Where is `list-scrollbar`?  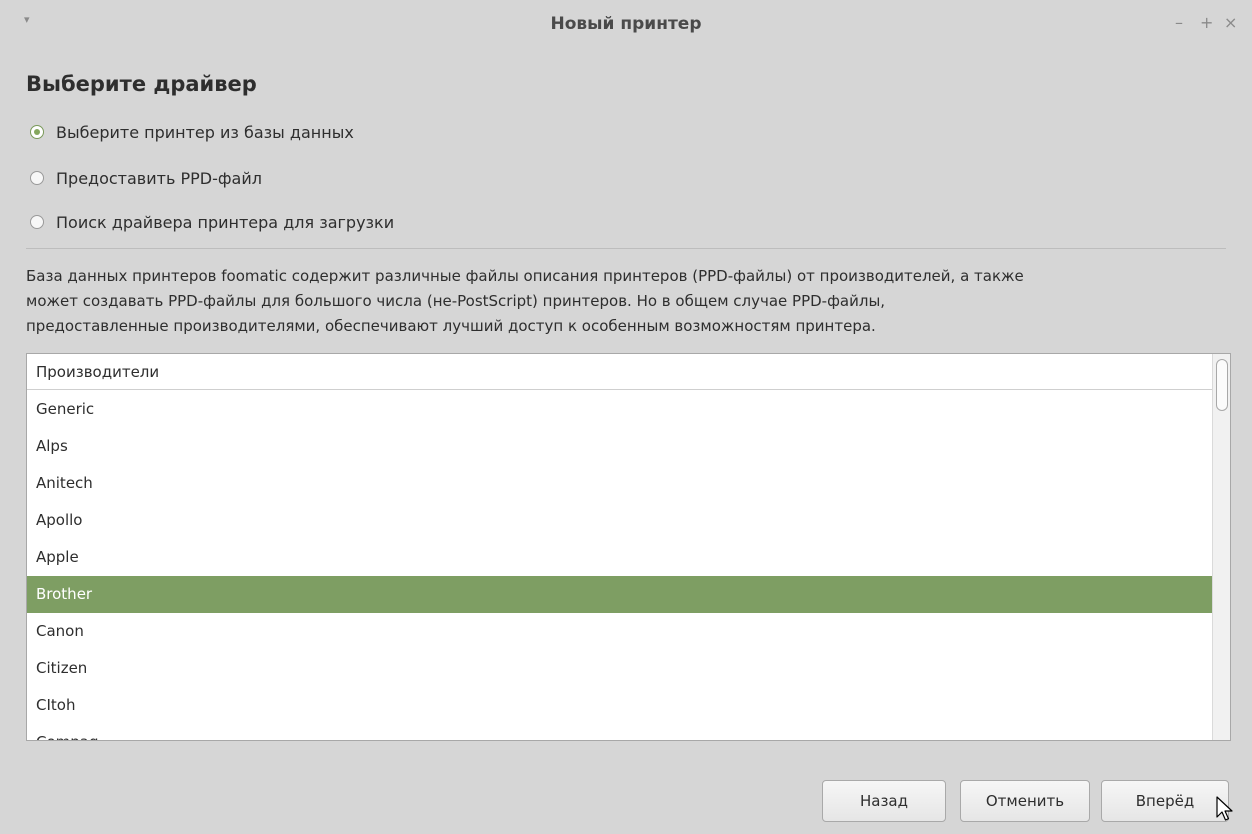 list-scrollbar is located at coordinates (1221, 547).